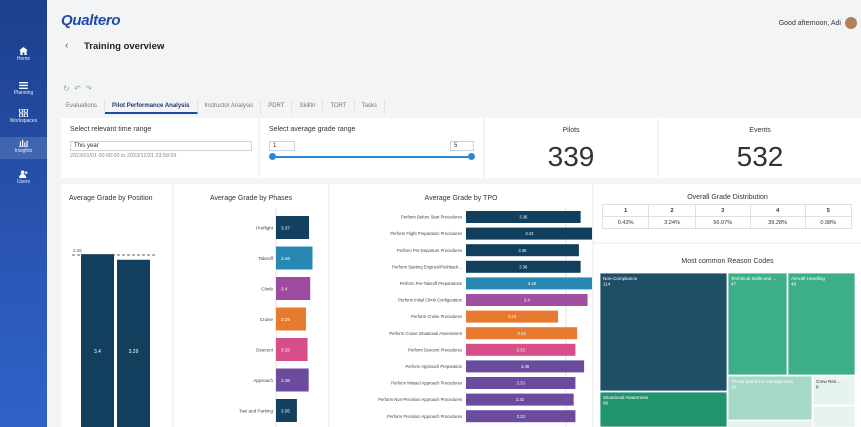 This screenshot has width=861, height=427. Describe the element at coordinates (282, 146) in the screenshot. I see `grade-min-input: 1` at that location.